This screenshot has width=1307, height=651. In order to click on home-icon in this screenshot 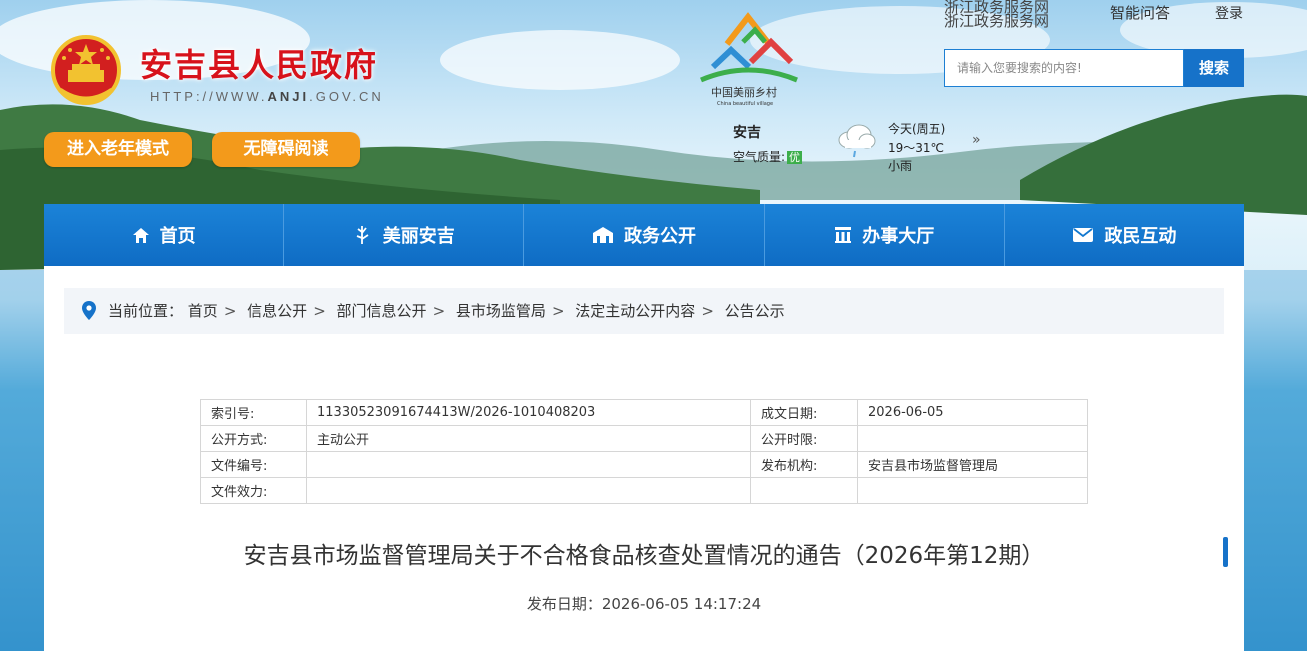, I will do `click(140, 235)`.